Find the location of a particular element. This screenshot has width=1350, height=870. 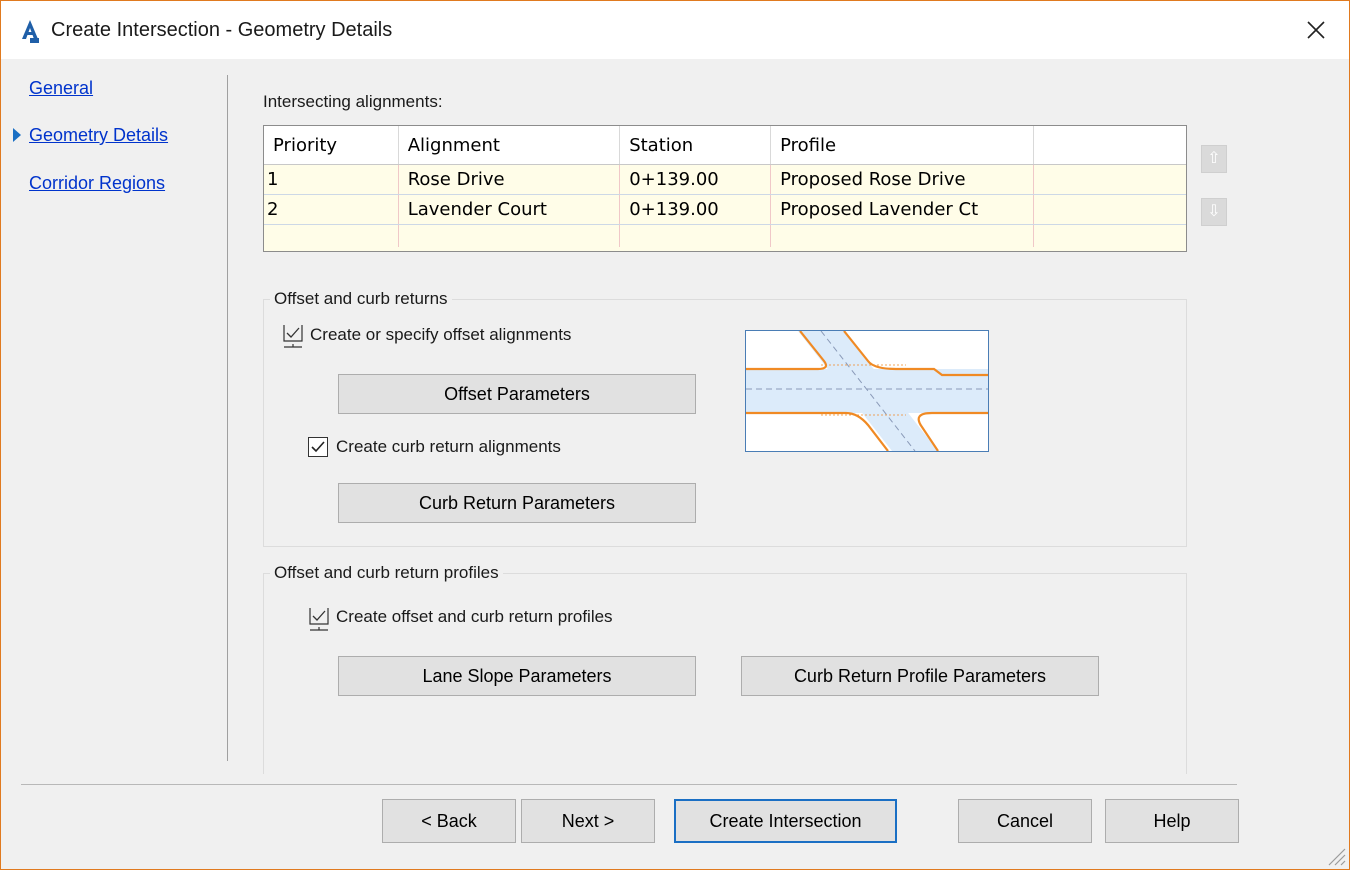

back-button: < Back is located at coordinates (449, 821).